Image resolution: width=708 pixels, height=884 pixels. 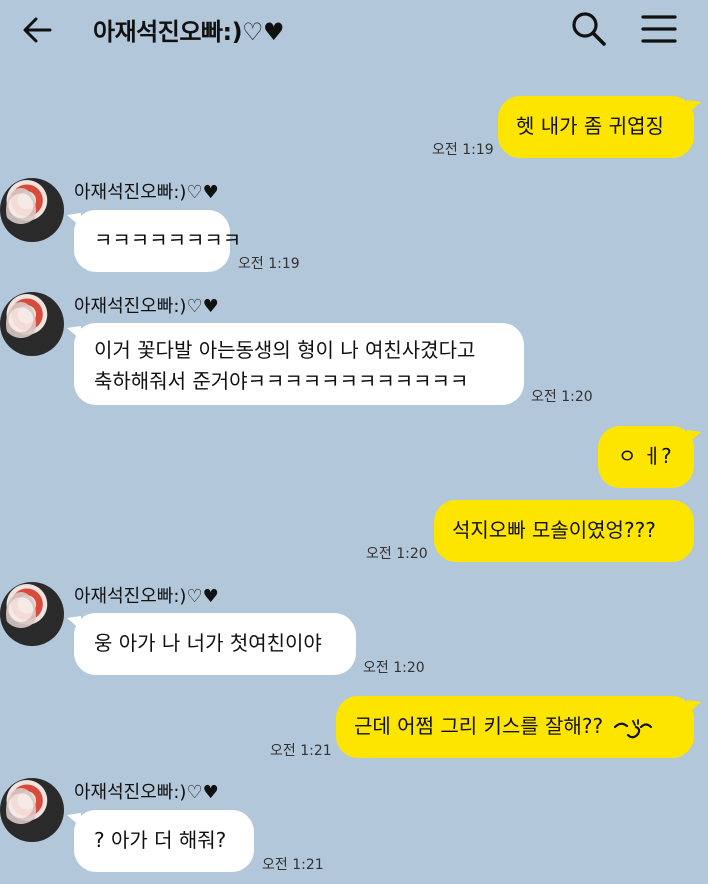 I want to click on my-message-bubble: 석지오빠 모솔이였엉???, so click(x=564, y=531).